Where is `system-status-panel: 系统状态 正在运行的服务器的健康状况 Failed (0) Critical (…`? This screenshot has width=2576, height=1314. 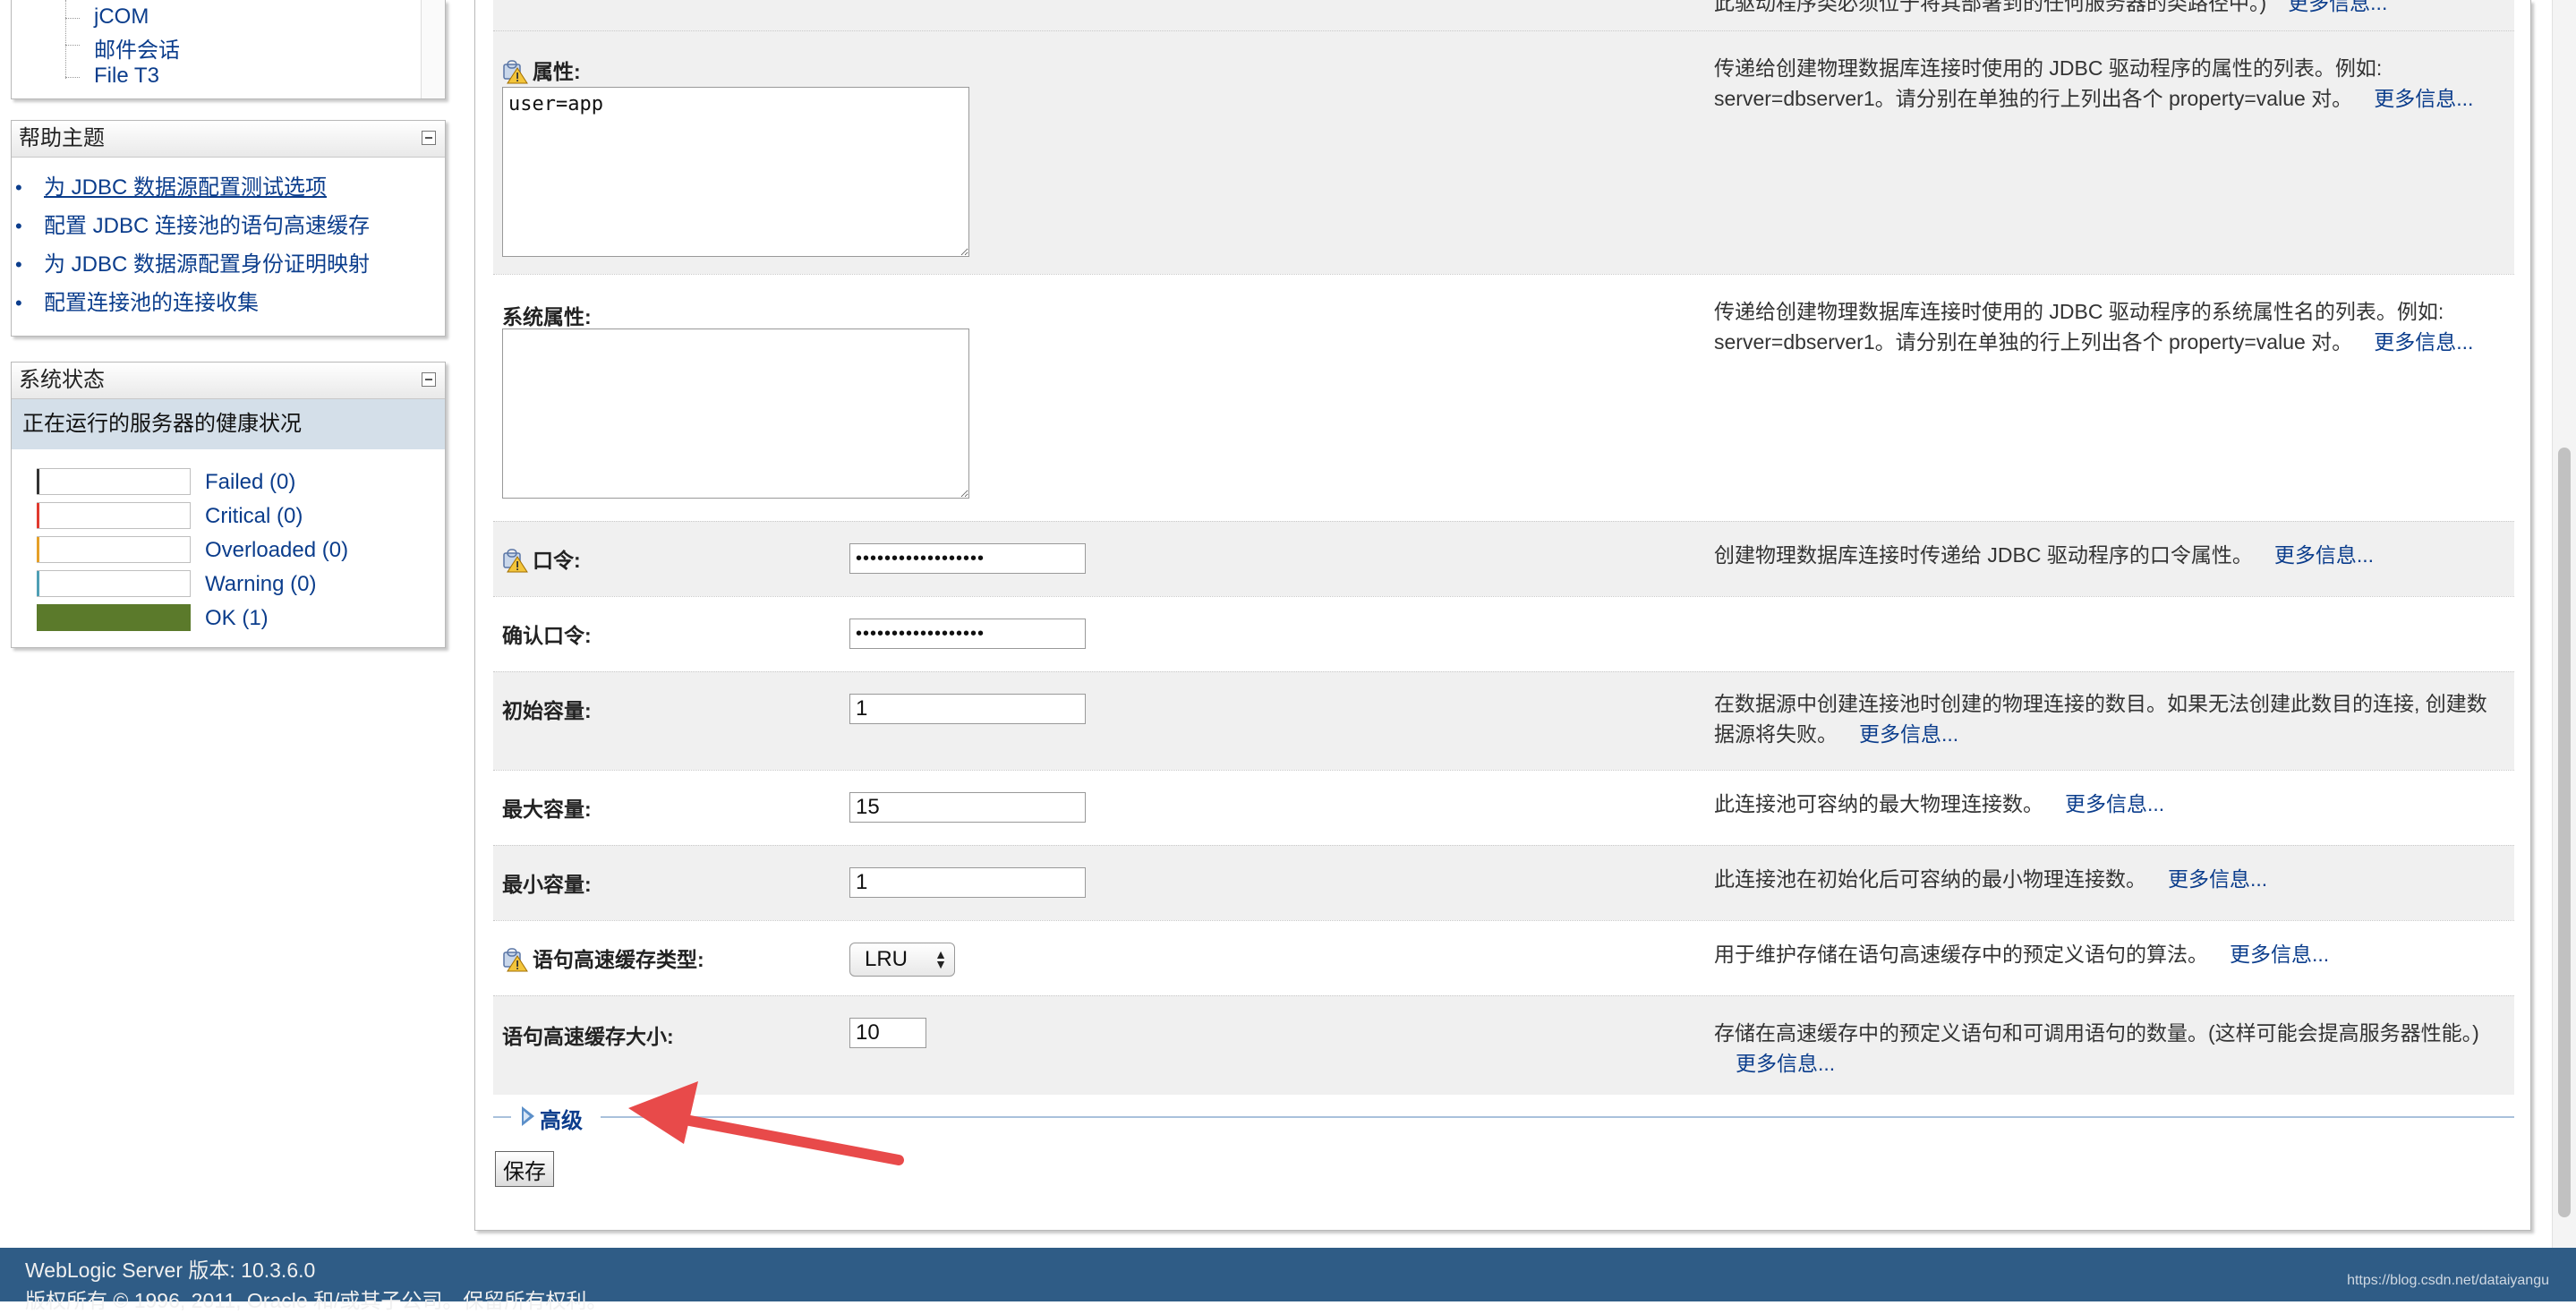
system-status-panel: 系统状态 正在运行的服务器的健康状况 Failed (0) Critical (… is located at coordinates (228, 505).